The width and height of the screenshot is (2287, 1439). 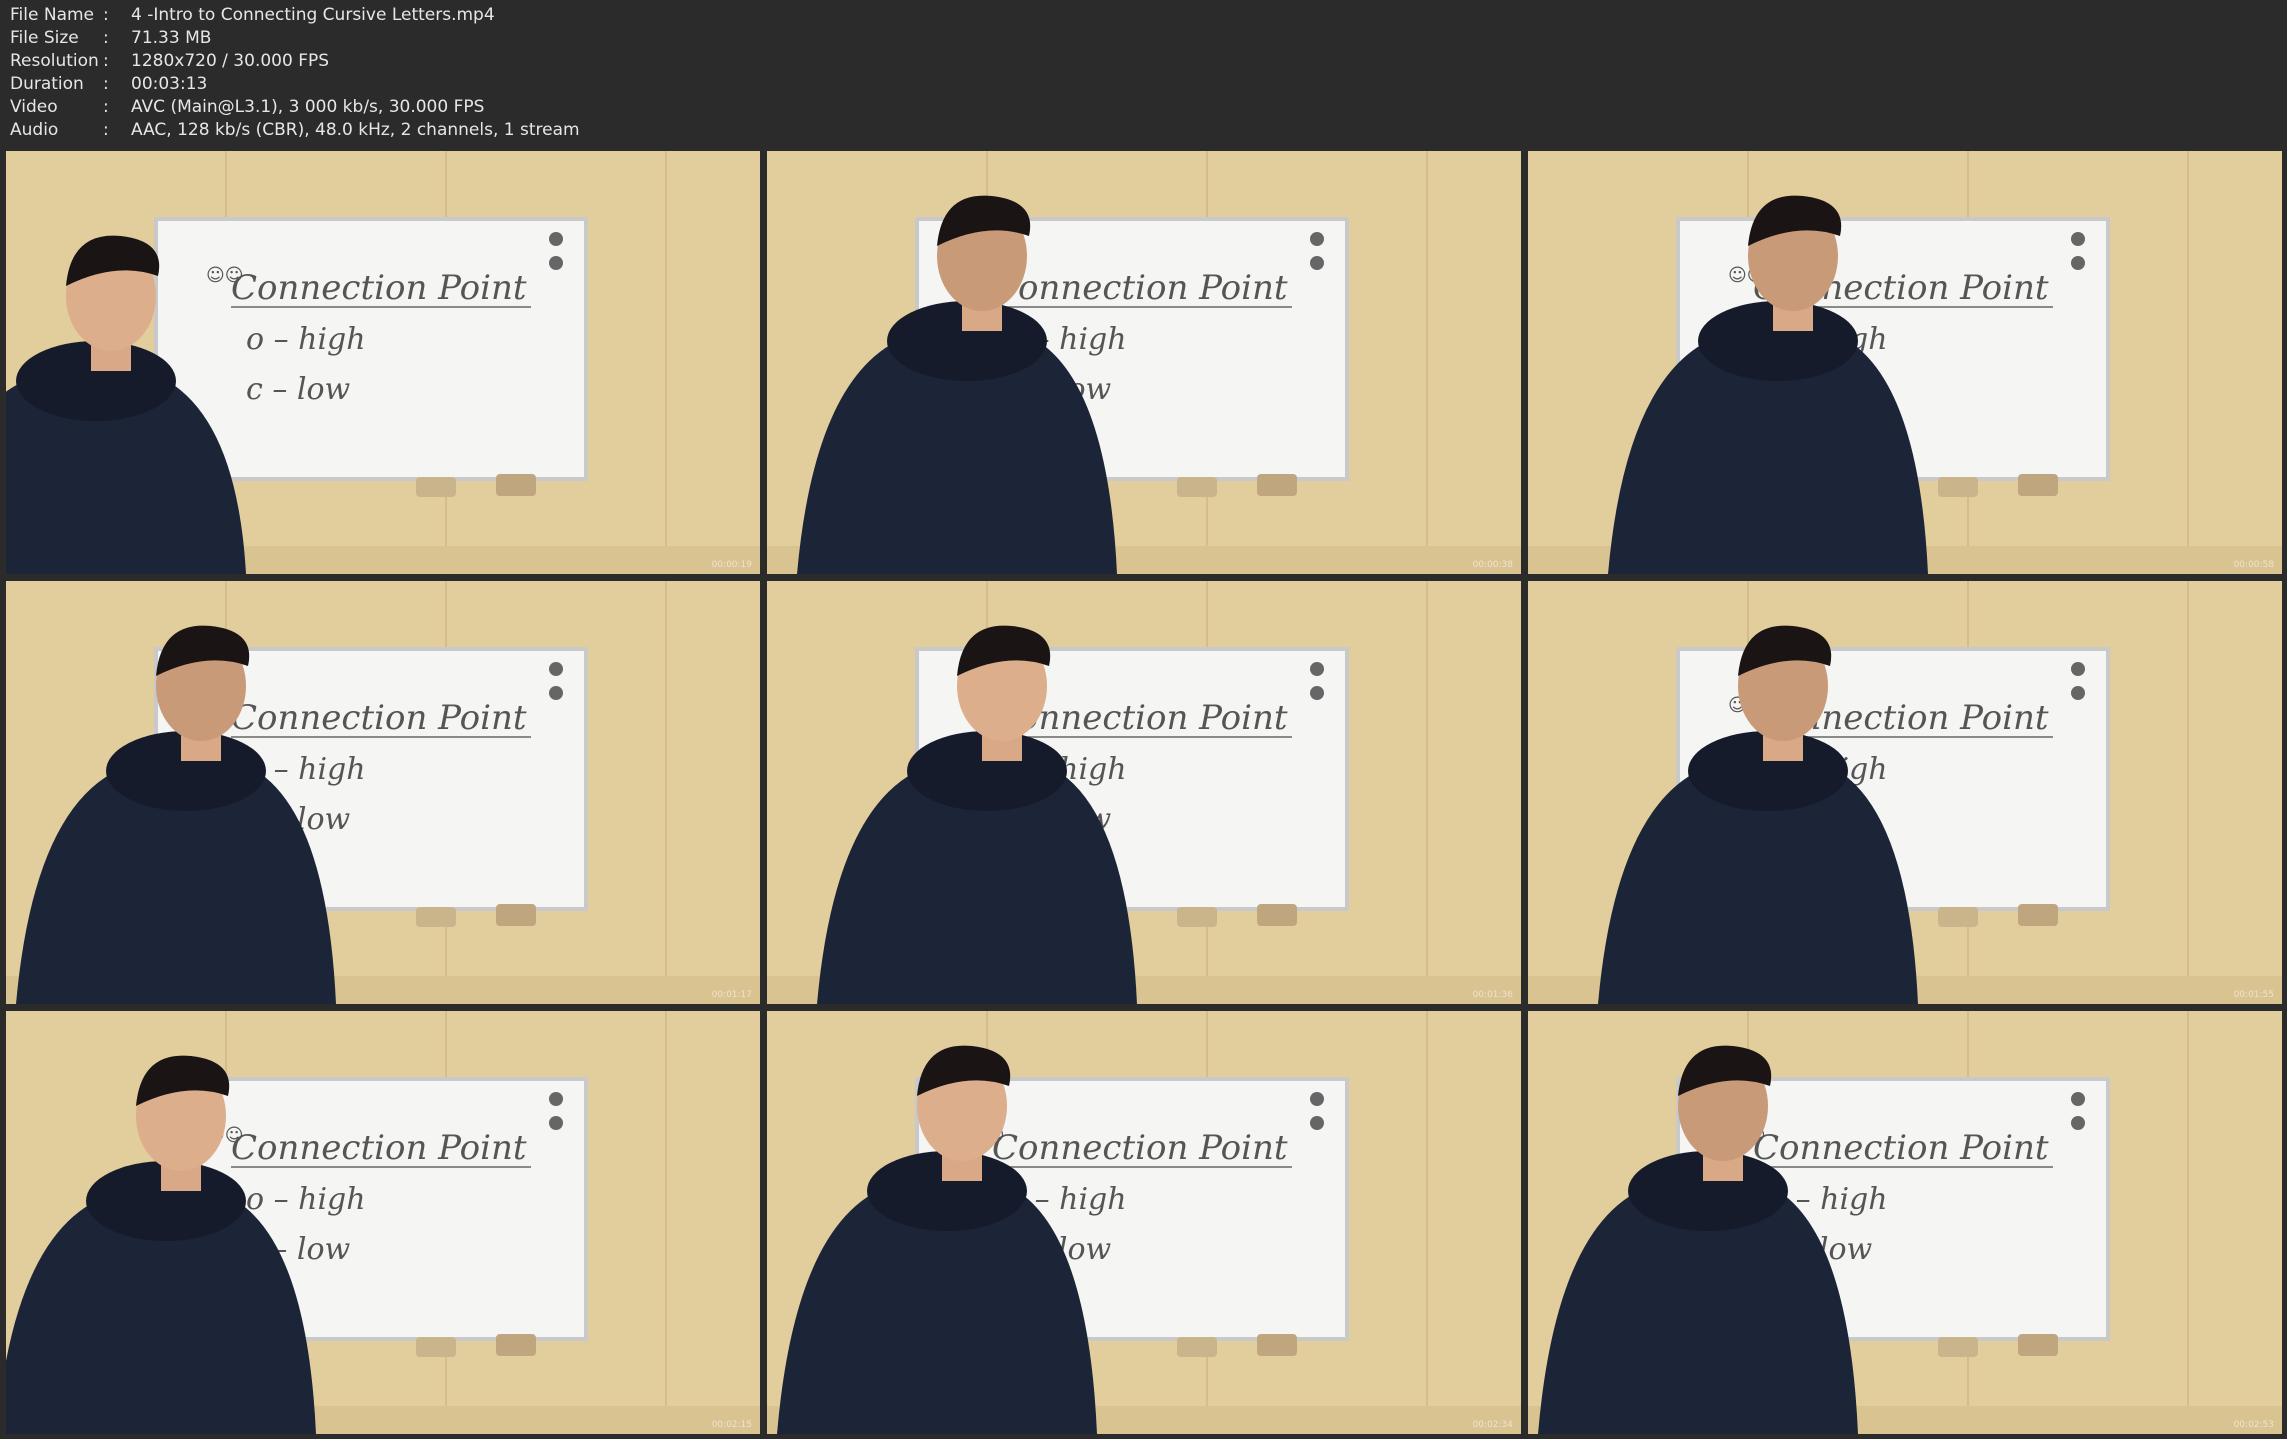 What do you see at coordinates (52, 15) in the screenshot?
I see `file-name-label: File Name` at bounding box center [52, 15].